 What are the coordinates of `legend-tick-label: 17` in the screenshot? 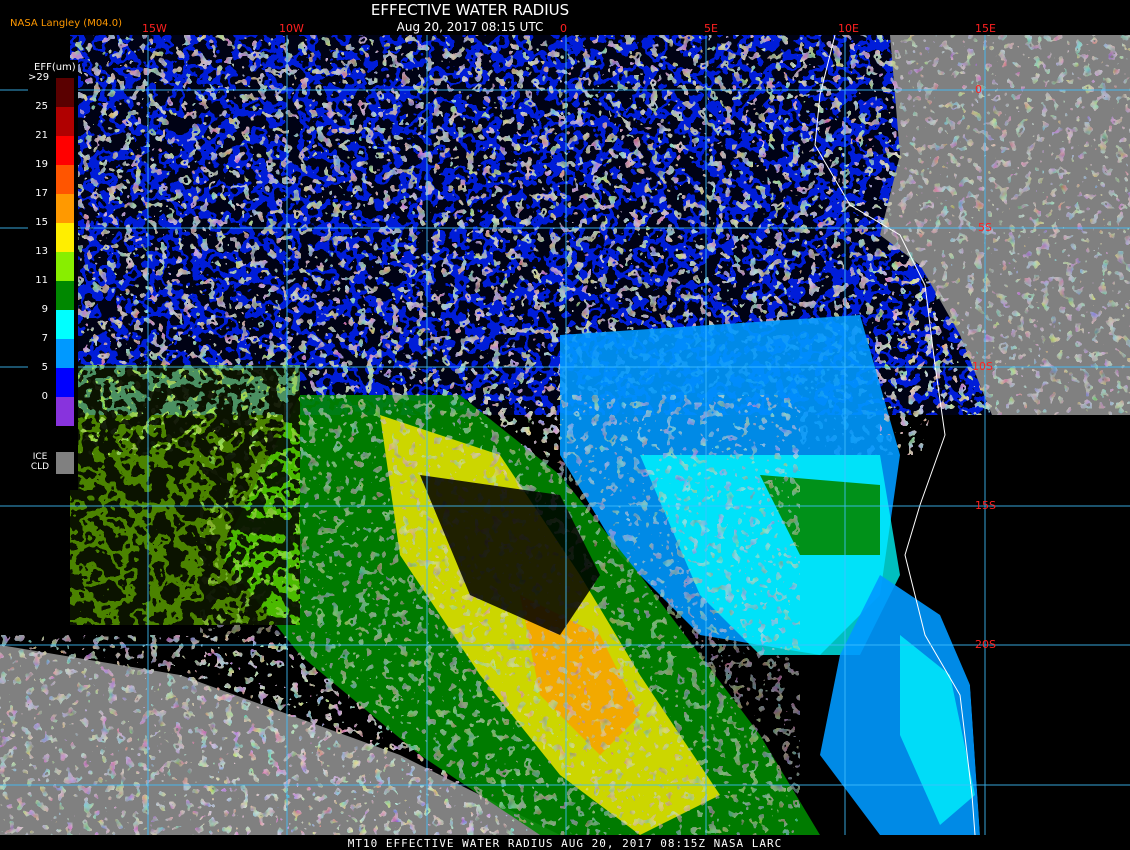 It's located at (41, 193).